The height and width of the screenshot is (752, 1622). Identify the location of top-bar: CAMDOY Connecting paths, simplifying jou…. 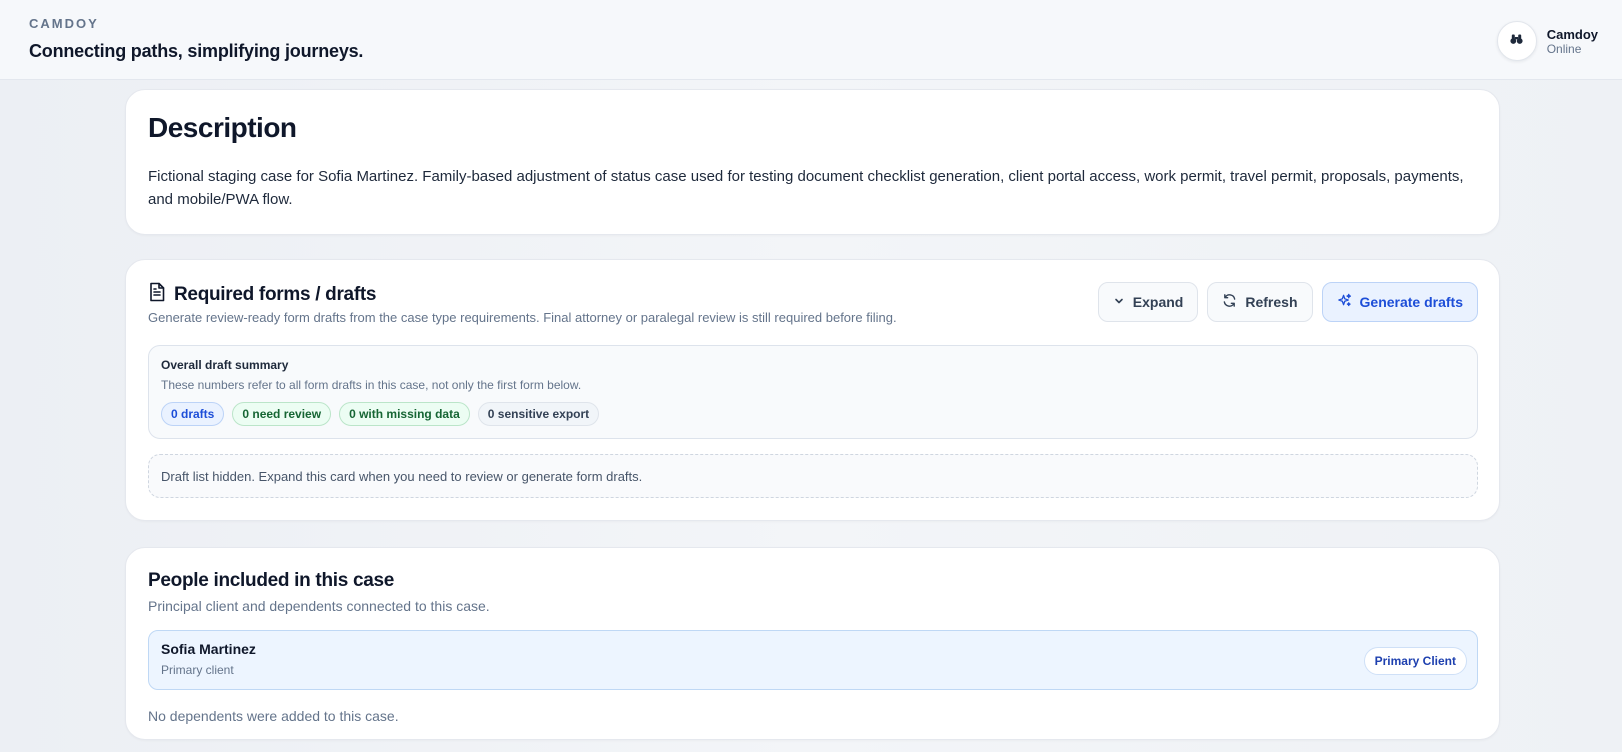
(811, 40).